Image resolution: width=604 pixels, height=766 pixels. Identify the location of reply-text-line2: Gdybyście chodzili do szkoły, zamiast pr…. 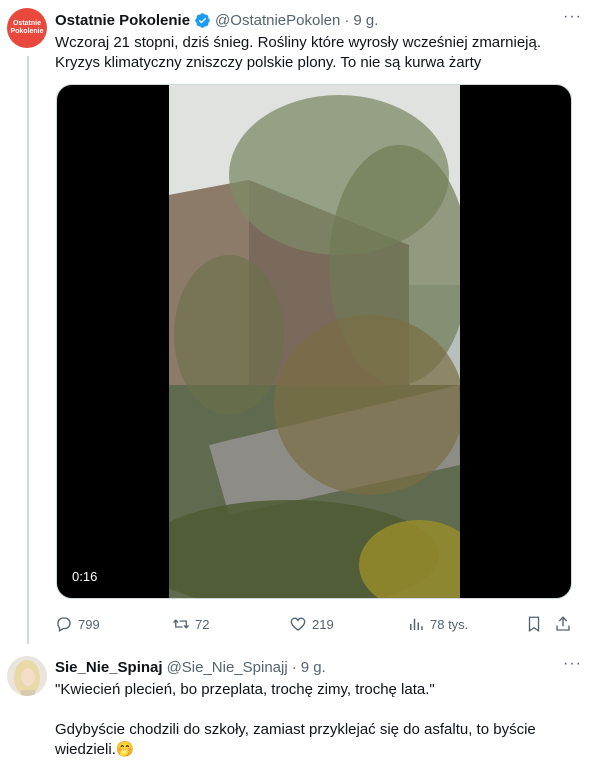
(295, 729).